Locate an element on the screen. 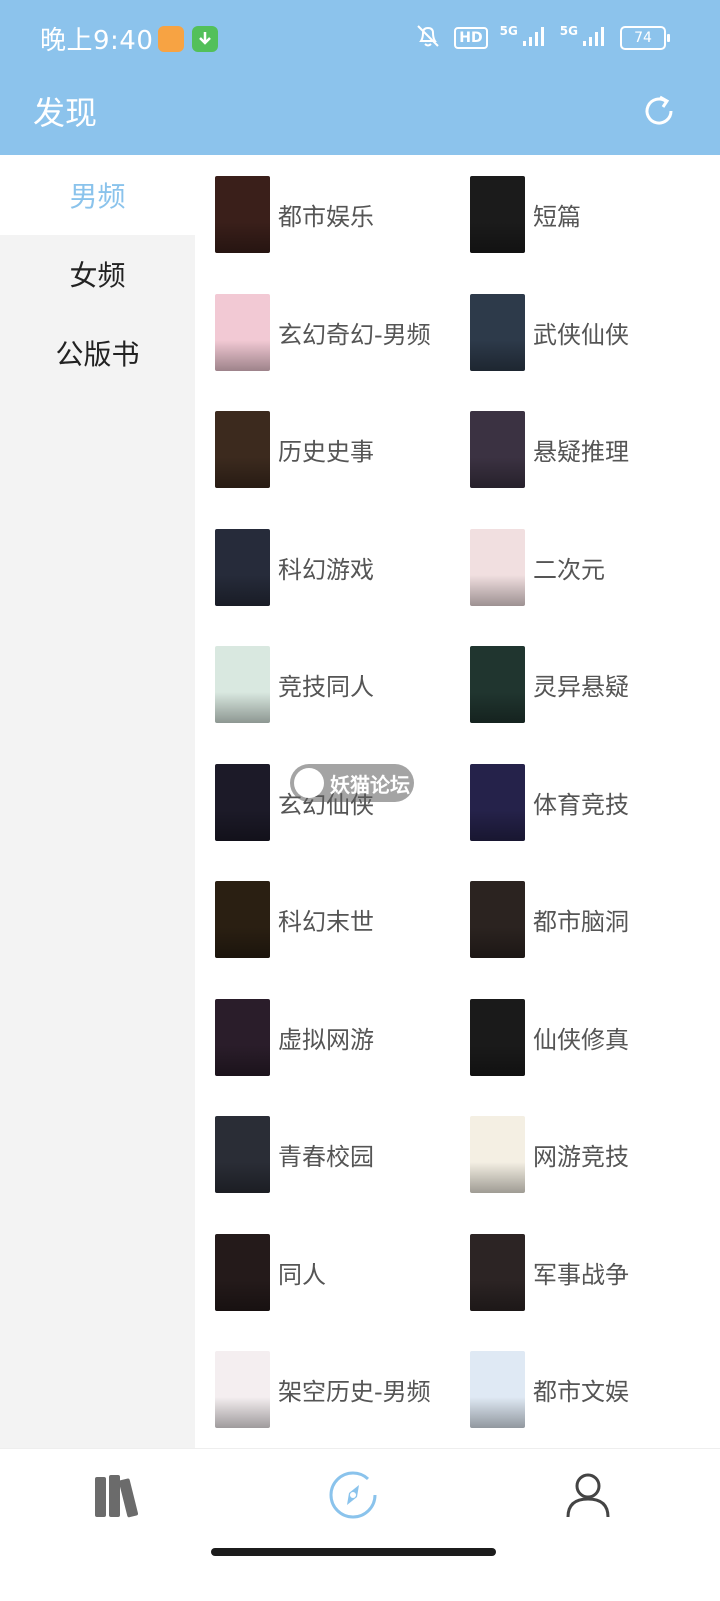 Image resolution: width=720 pixels, height=1601 pixels. nav-discover is located at coordinates (353, 1497).